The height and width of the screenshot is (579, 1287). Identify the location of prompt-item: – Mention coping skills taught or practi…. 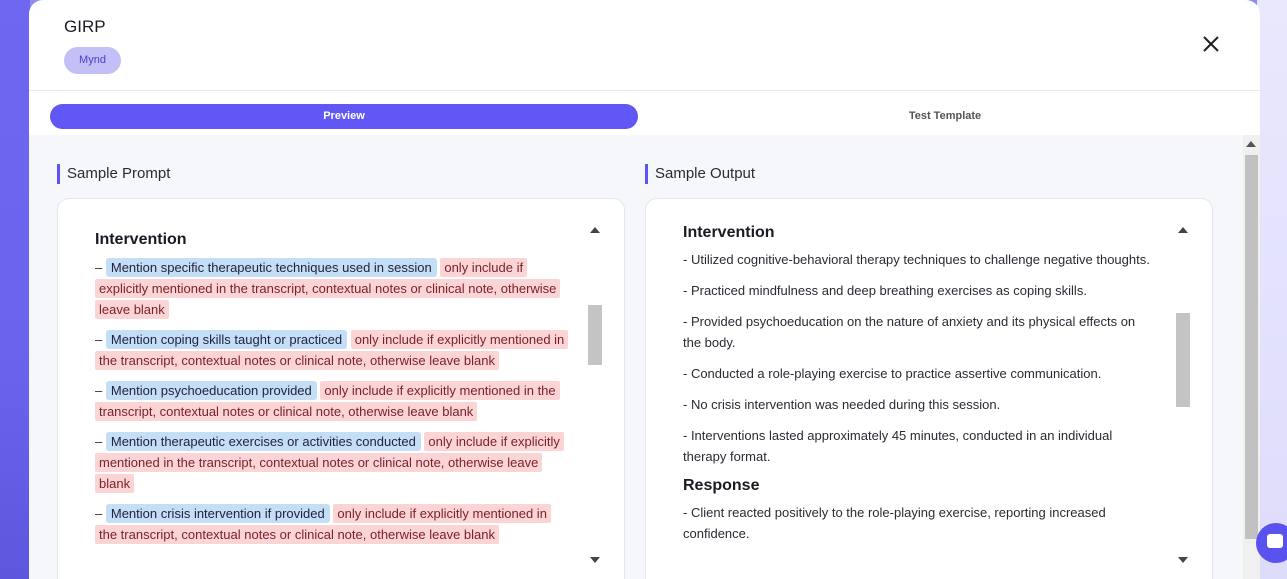
(332, 350).